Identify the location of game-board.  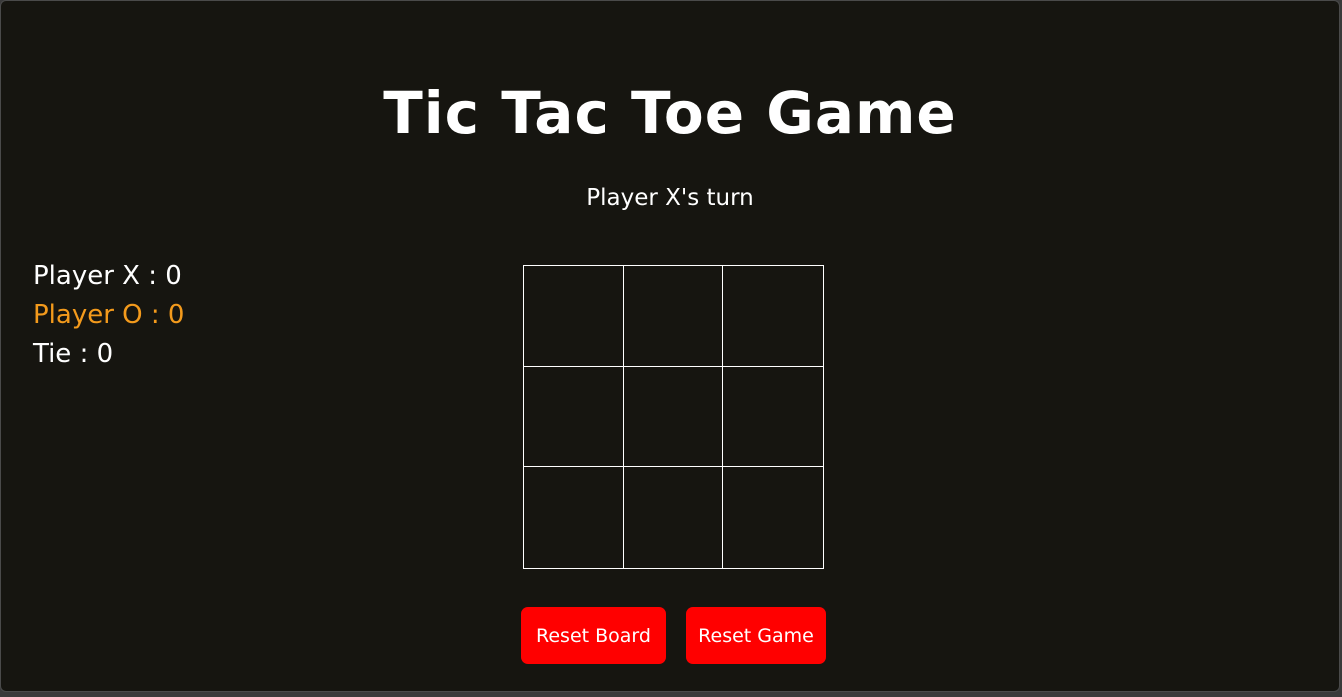
(673, 417).